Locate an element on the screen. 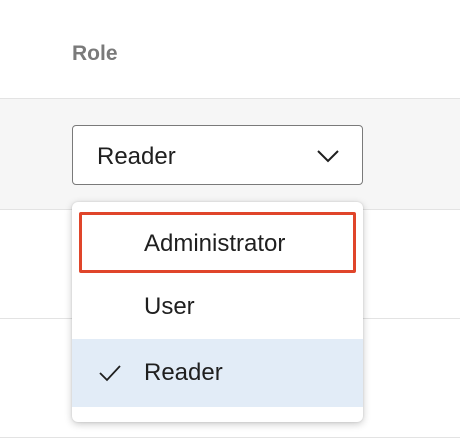 The height and width of the screenshot is (438, 460). option-label: User is located at coordinates (169, 306).